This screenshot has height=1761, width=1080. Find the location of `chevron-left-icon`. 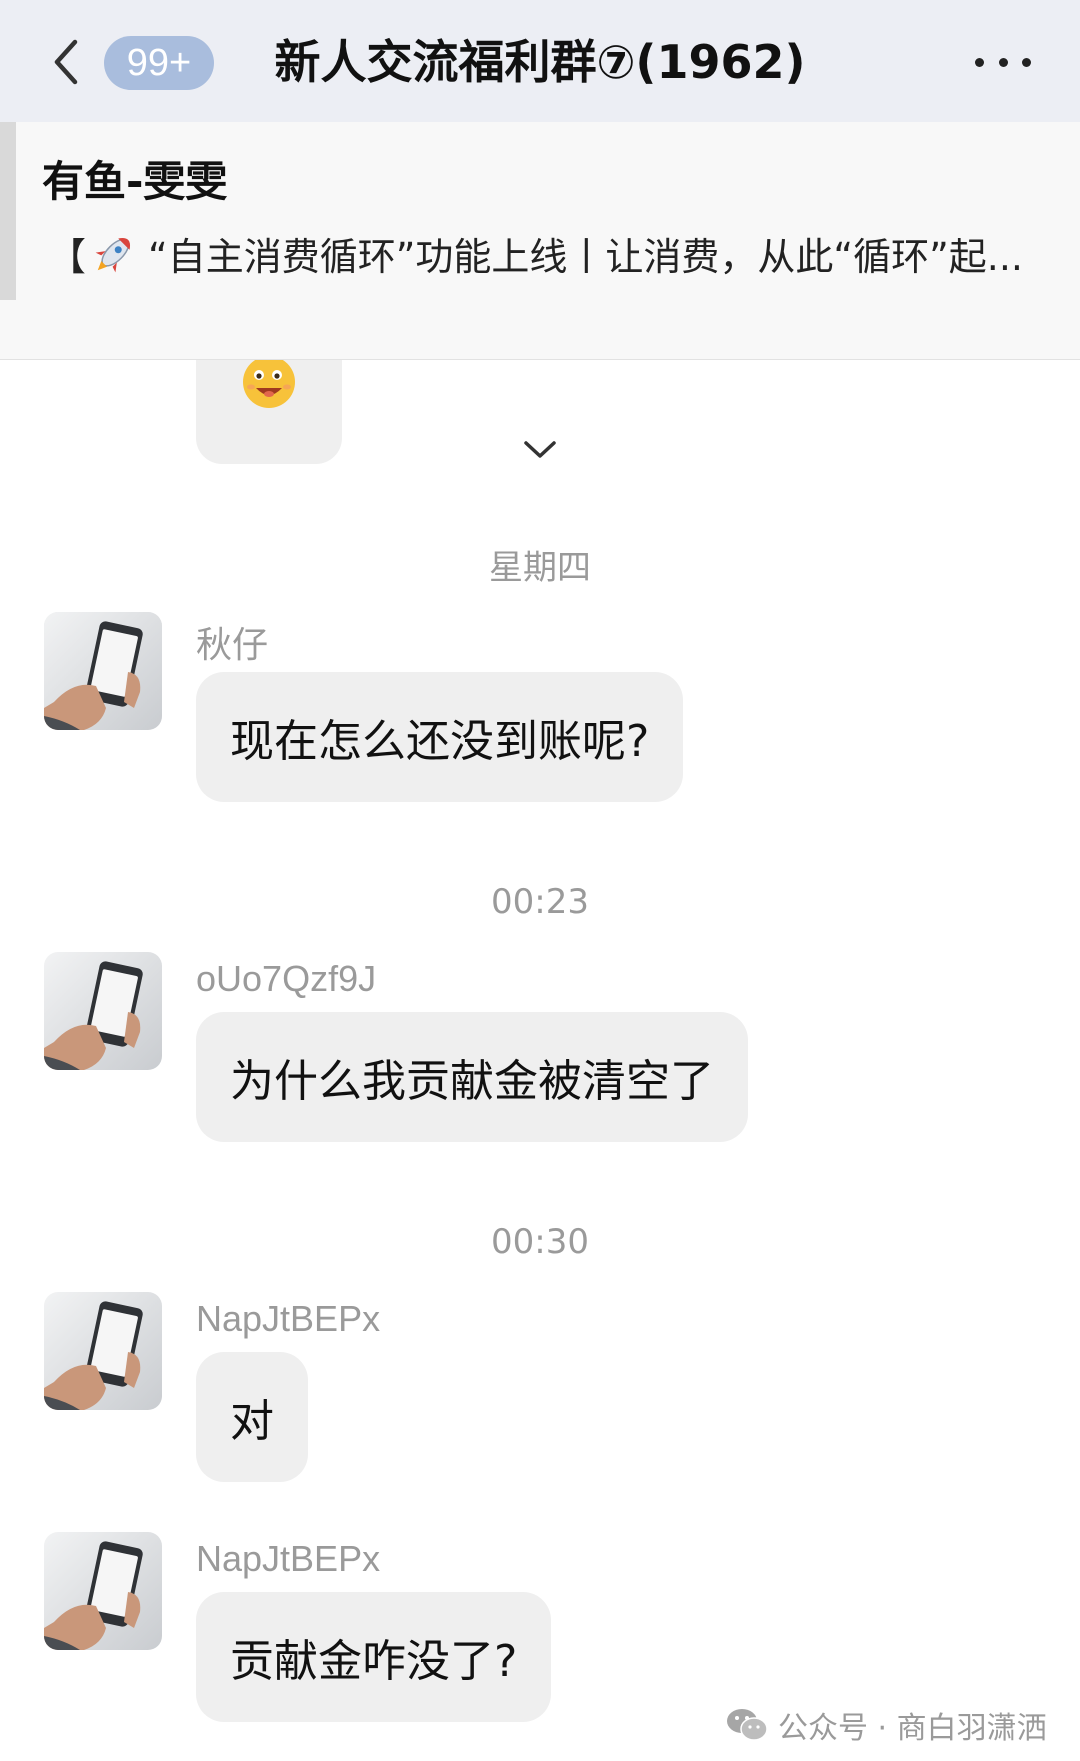

chevron-left-icon is located at coordinates (66, 62).